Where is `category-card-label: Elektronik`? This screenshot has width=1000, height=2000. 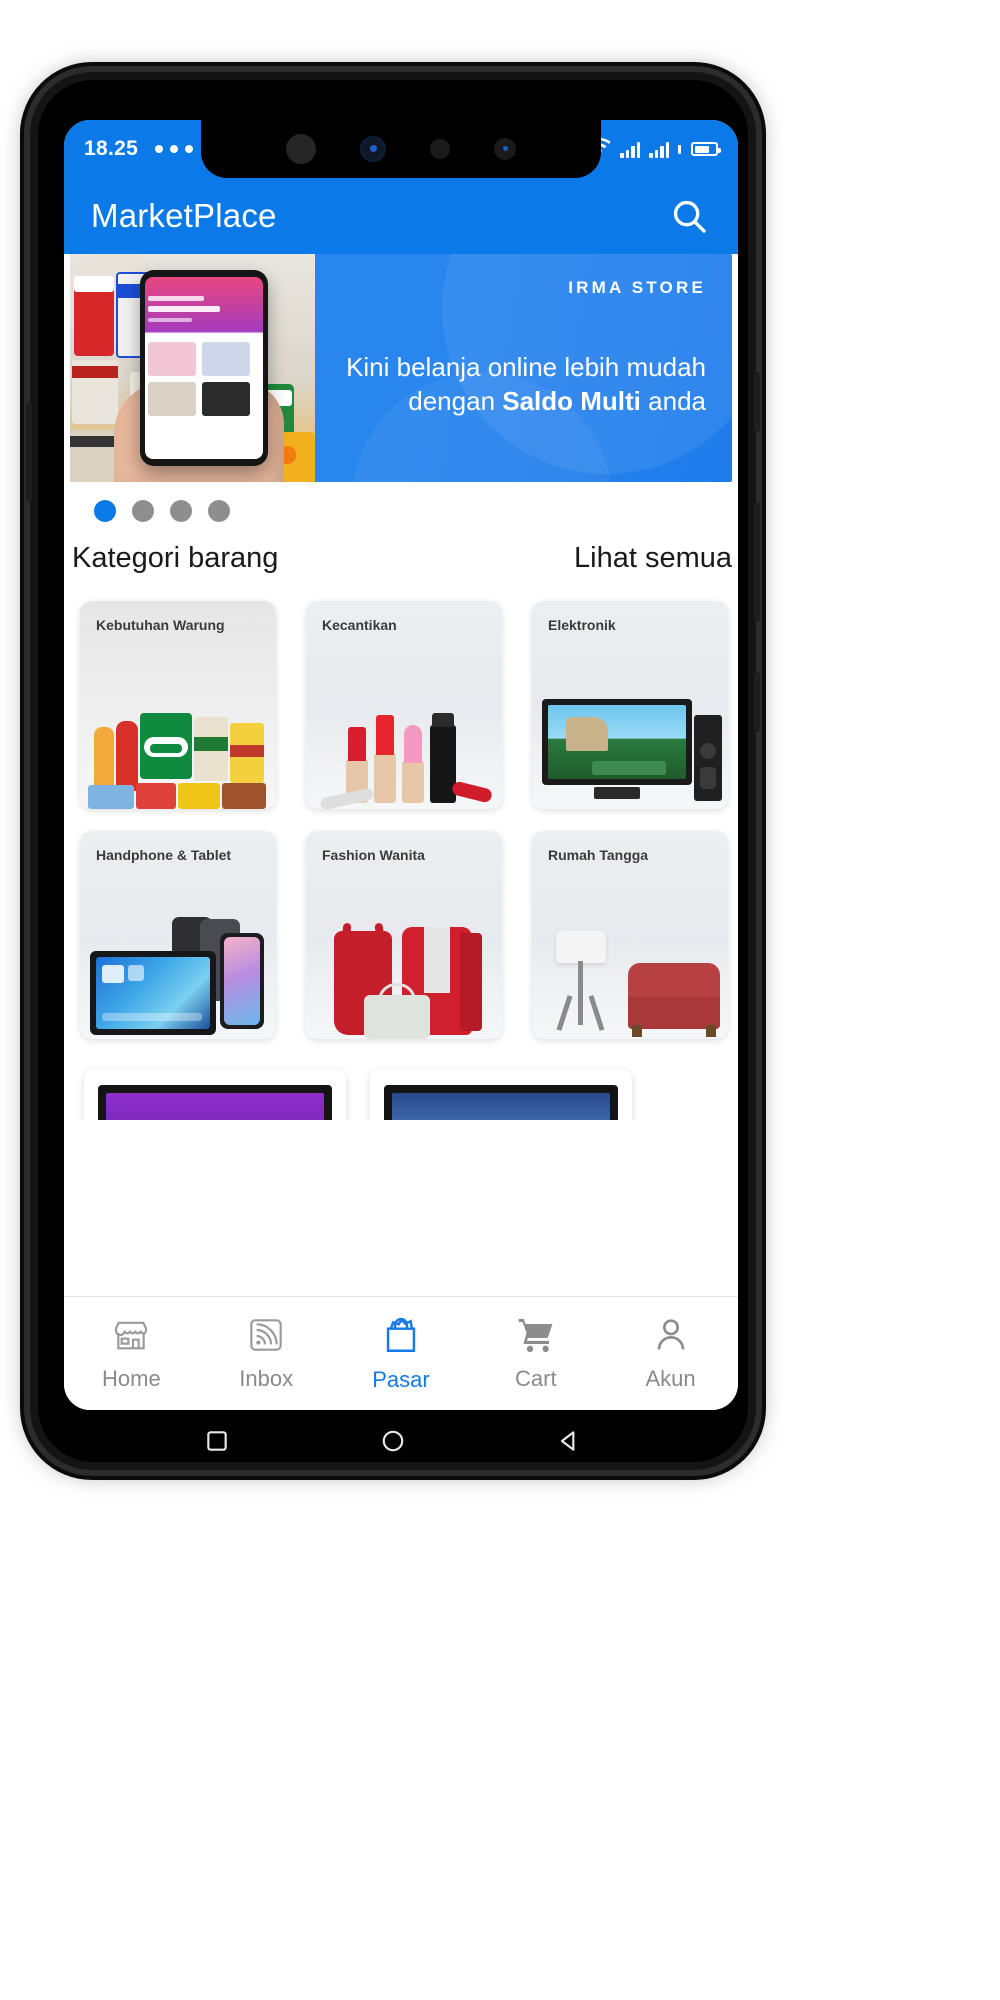 category-card-label: Elektronik is located at coordinates (582, 625).